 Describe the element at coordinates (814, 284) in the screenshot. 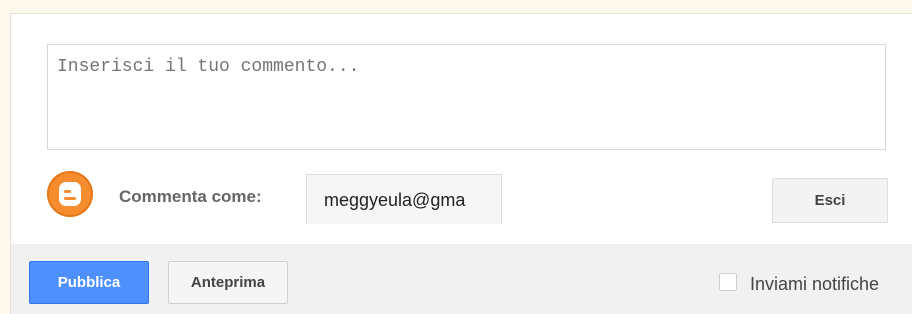

I see `notify-label: Inviami notifiche` at that location.